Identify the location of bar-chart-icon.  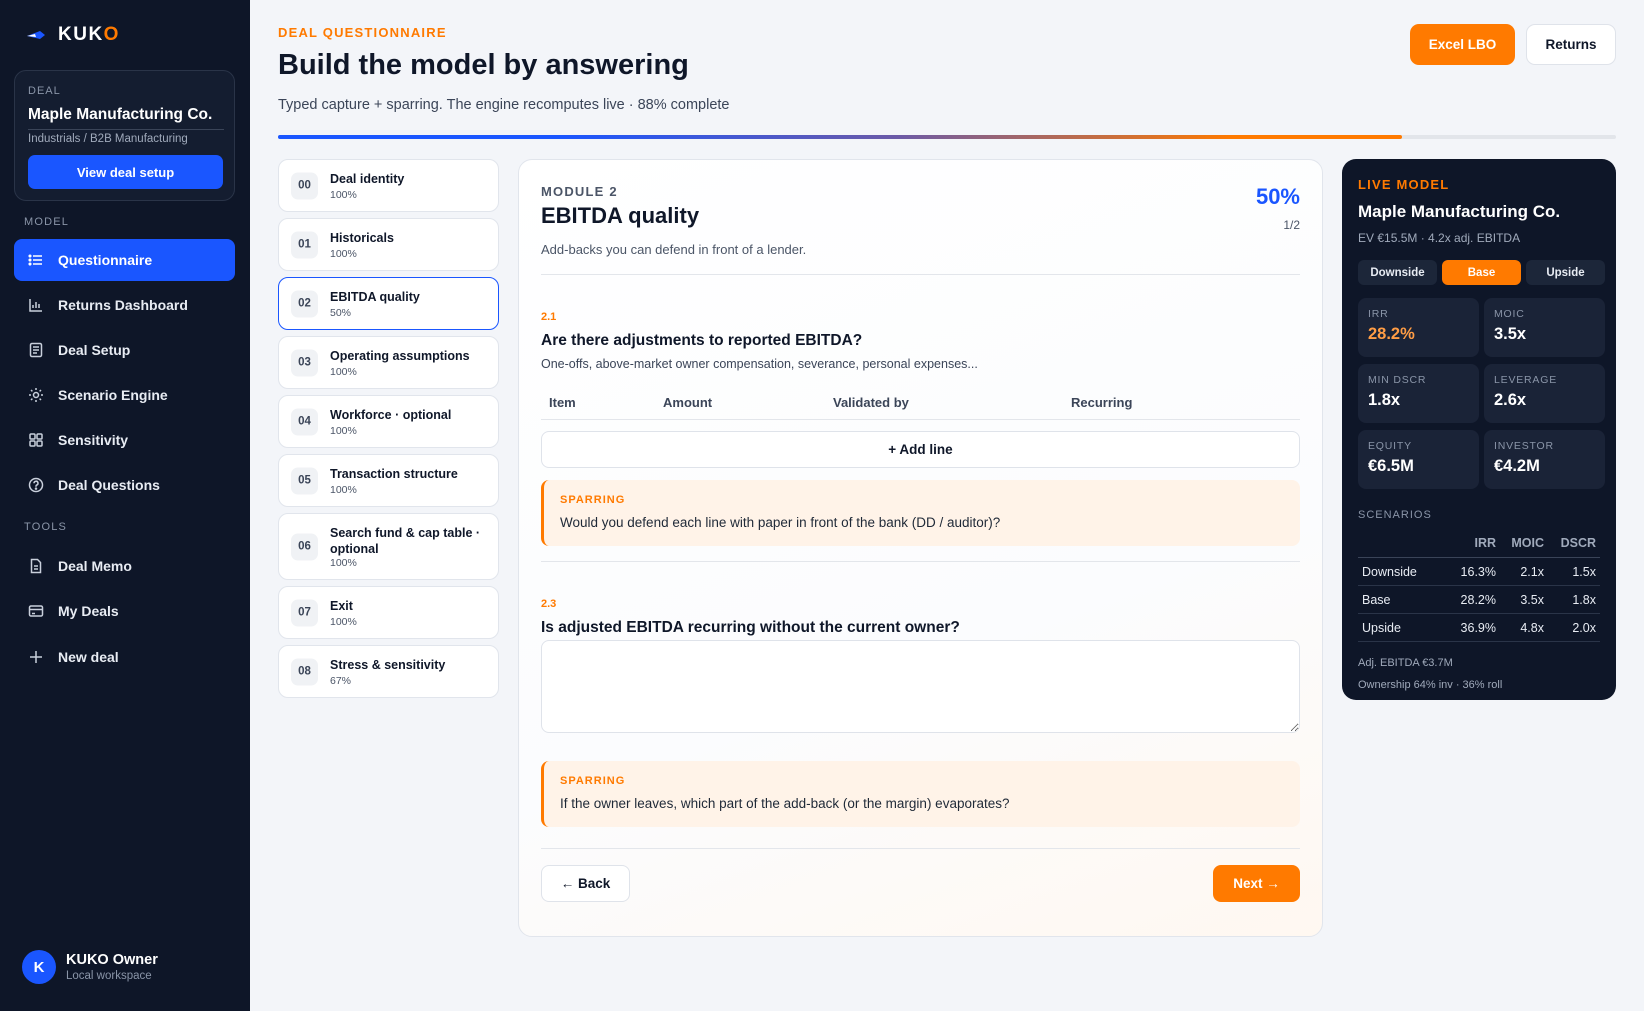
(35, 305).